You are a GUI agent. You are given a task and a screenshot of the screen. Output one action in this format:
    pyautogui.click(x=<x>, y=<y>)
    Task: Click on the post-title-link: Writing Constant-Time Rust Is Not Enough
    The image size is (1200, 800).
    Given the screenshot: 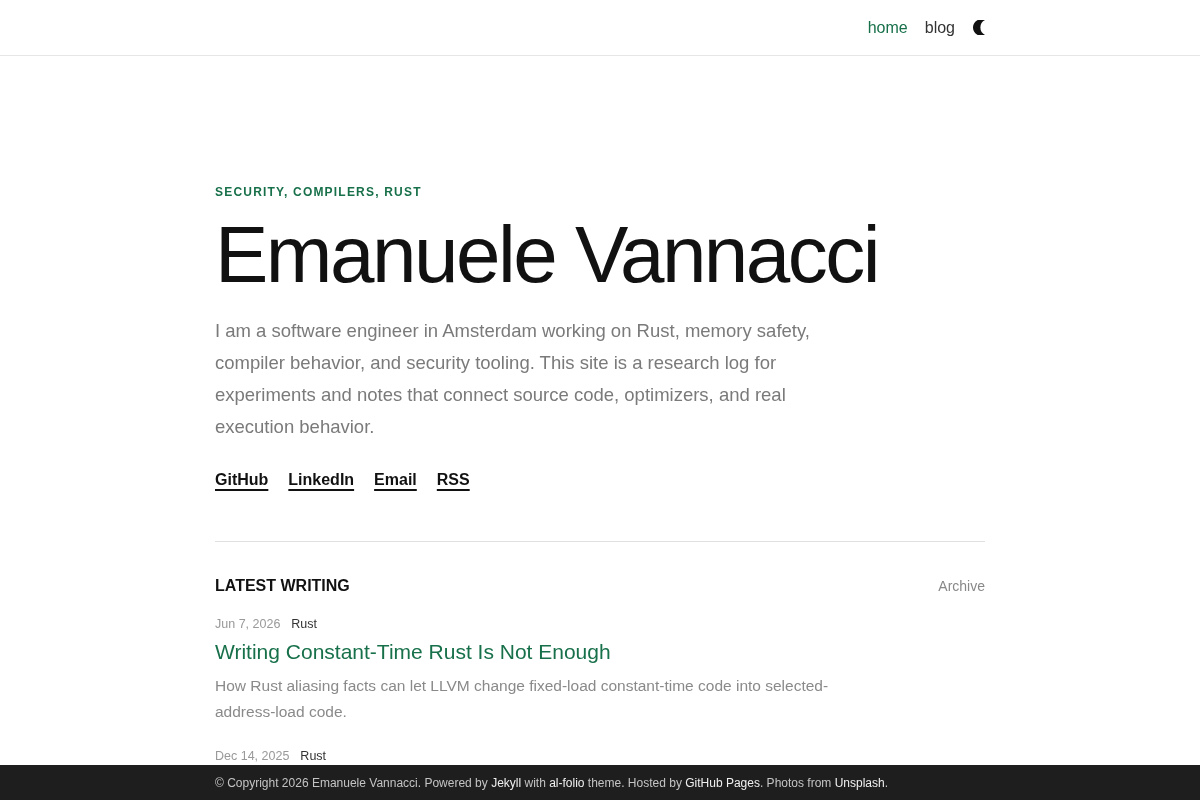 What is the action you would take?
    pyautogui.click(x=413, y=652)
    